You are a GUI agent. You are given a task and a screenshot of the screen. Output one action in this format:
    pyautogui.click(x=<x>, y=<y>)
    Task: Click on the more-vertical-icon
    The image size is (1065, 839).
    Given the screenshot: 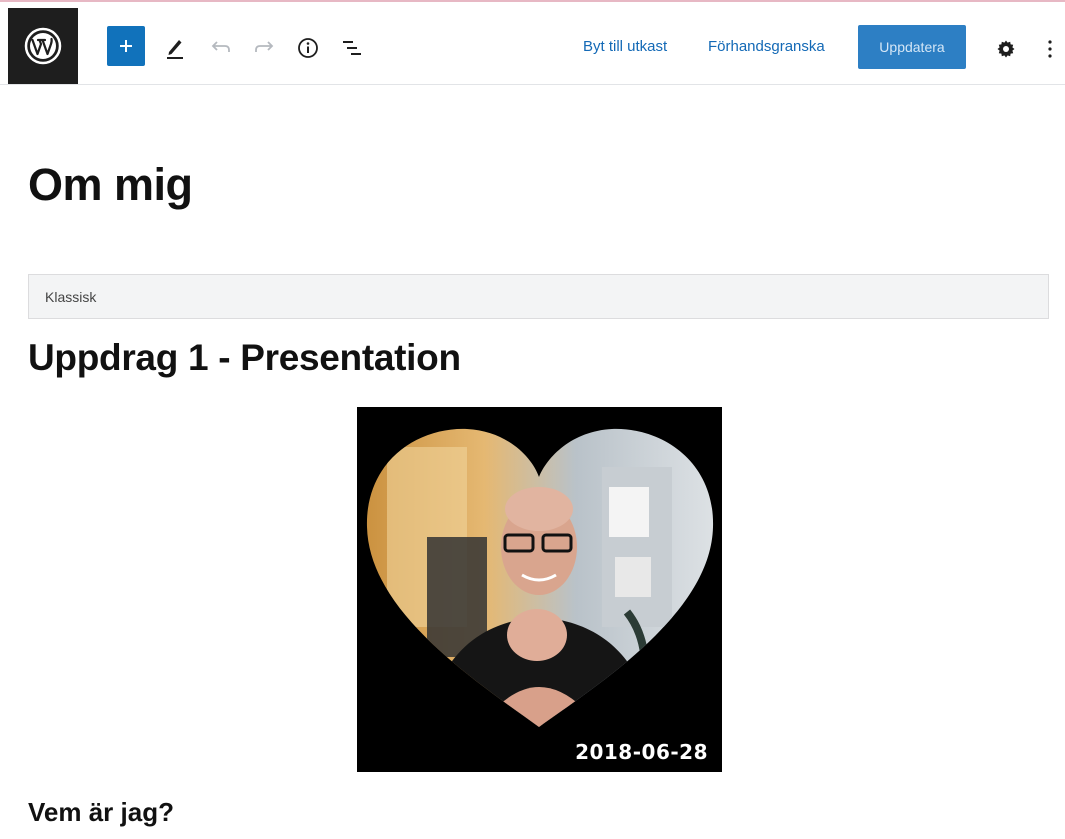 What is the action you would take?
    pyautogui.click(x=1050, y=49)
    